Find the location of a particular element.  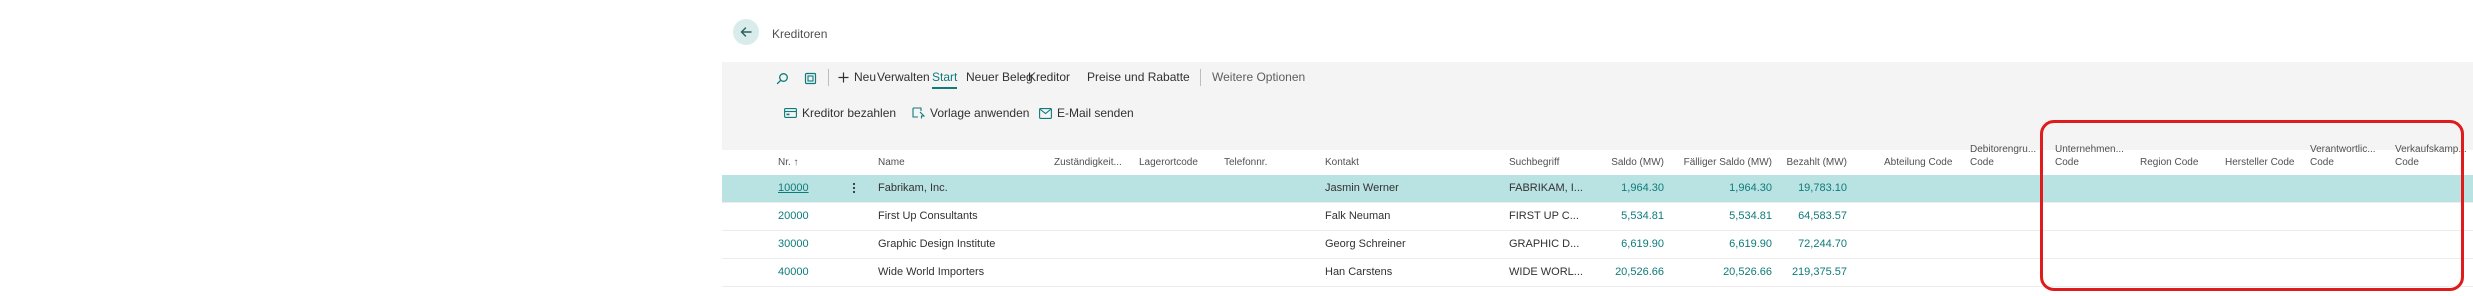

action-start: Start is located at coordinates (945, 77).